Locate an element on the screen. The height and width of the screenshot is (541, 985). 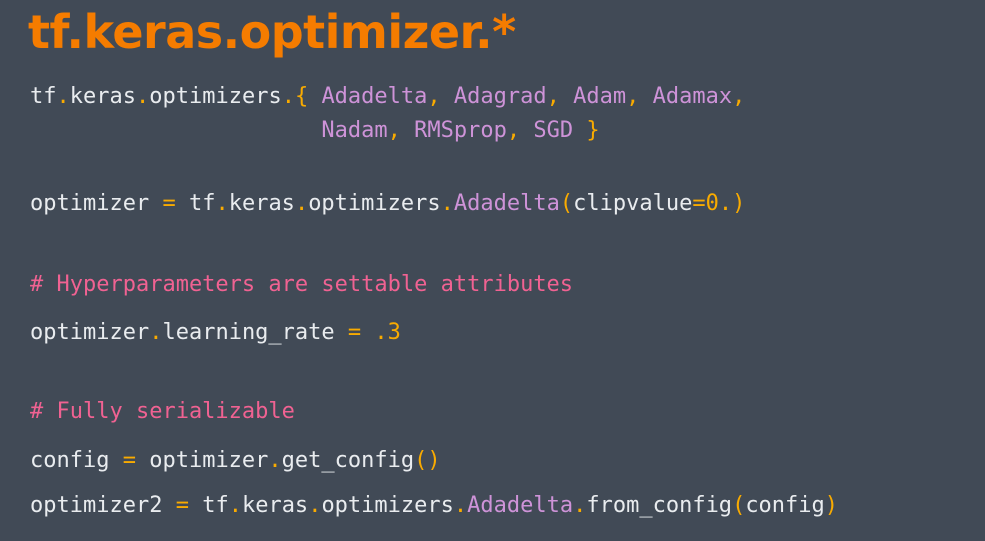
code-token: RMSprop is located at coordinates (460, 130).